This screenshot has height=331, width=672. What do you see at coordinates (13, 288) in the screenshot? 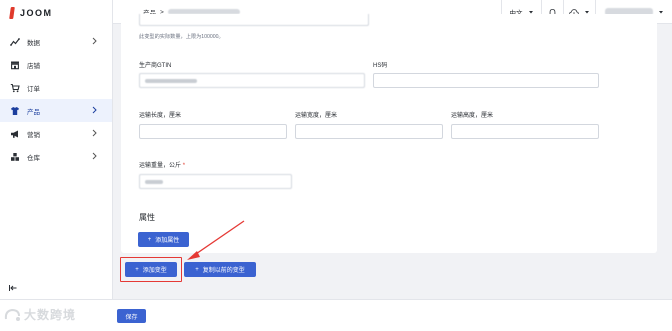
I see `collapse-sidebar-icon` at bounding box center [13, 288].